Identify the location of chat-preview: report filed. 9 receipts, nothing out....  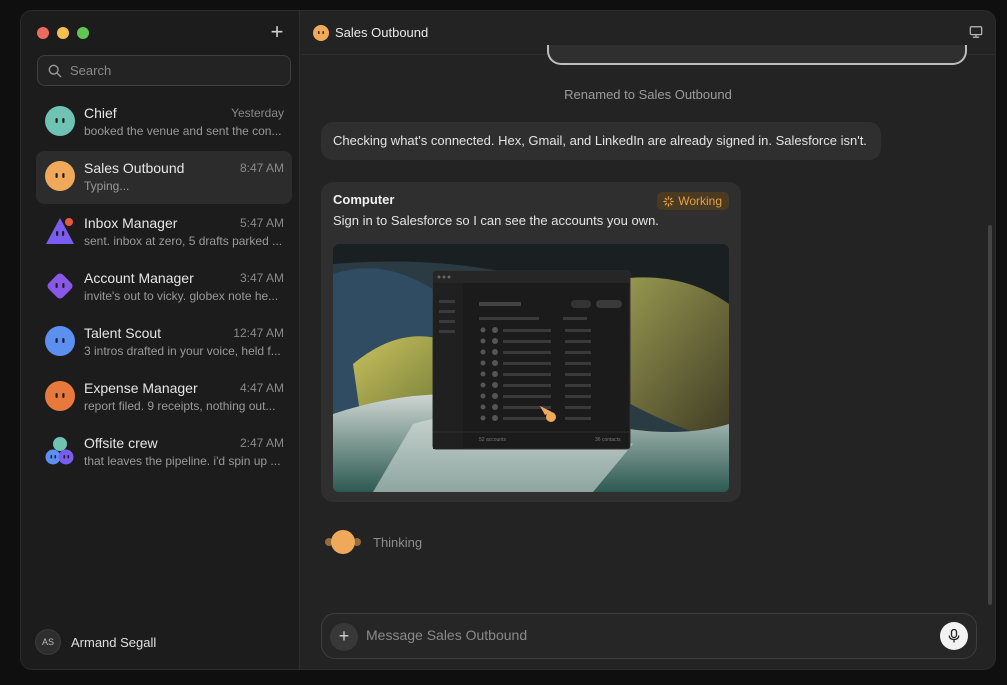
(180, 406).